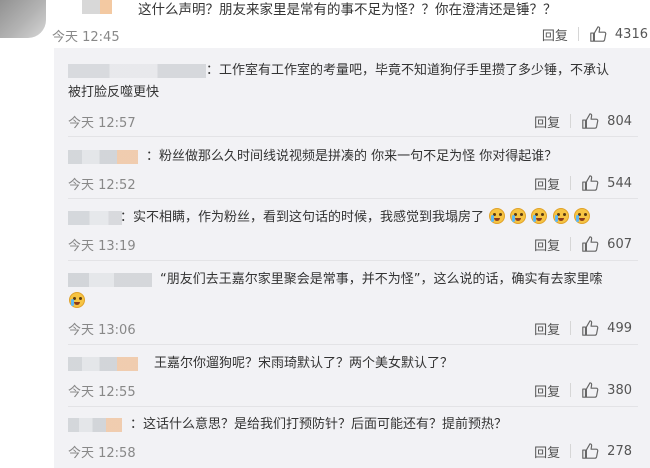 The image size is (650, 468). What do you see at coordinates (619, 121) in the screenshot?
I see `like-count: 804` at bounding box center [619, 121].